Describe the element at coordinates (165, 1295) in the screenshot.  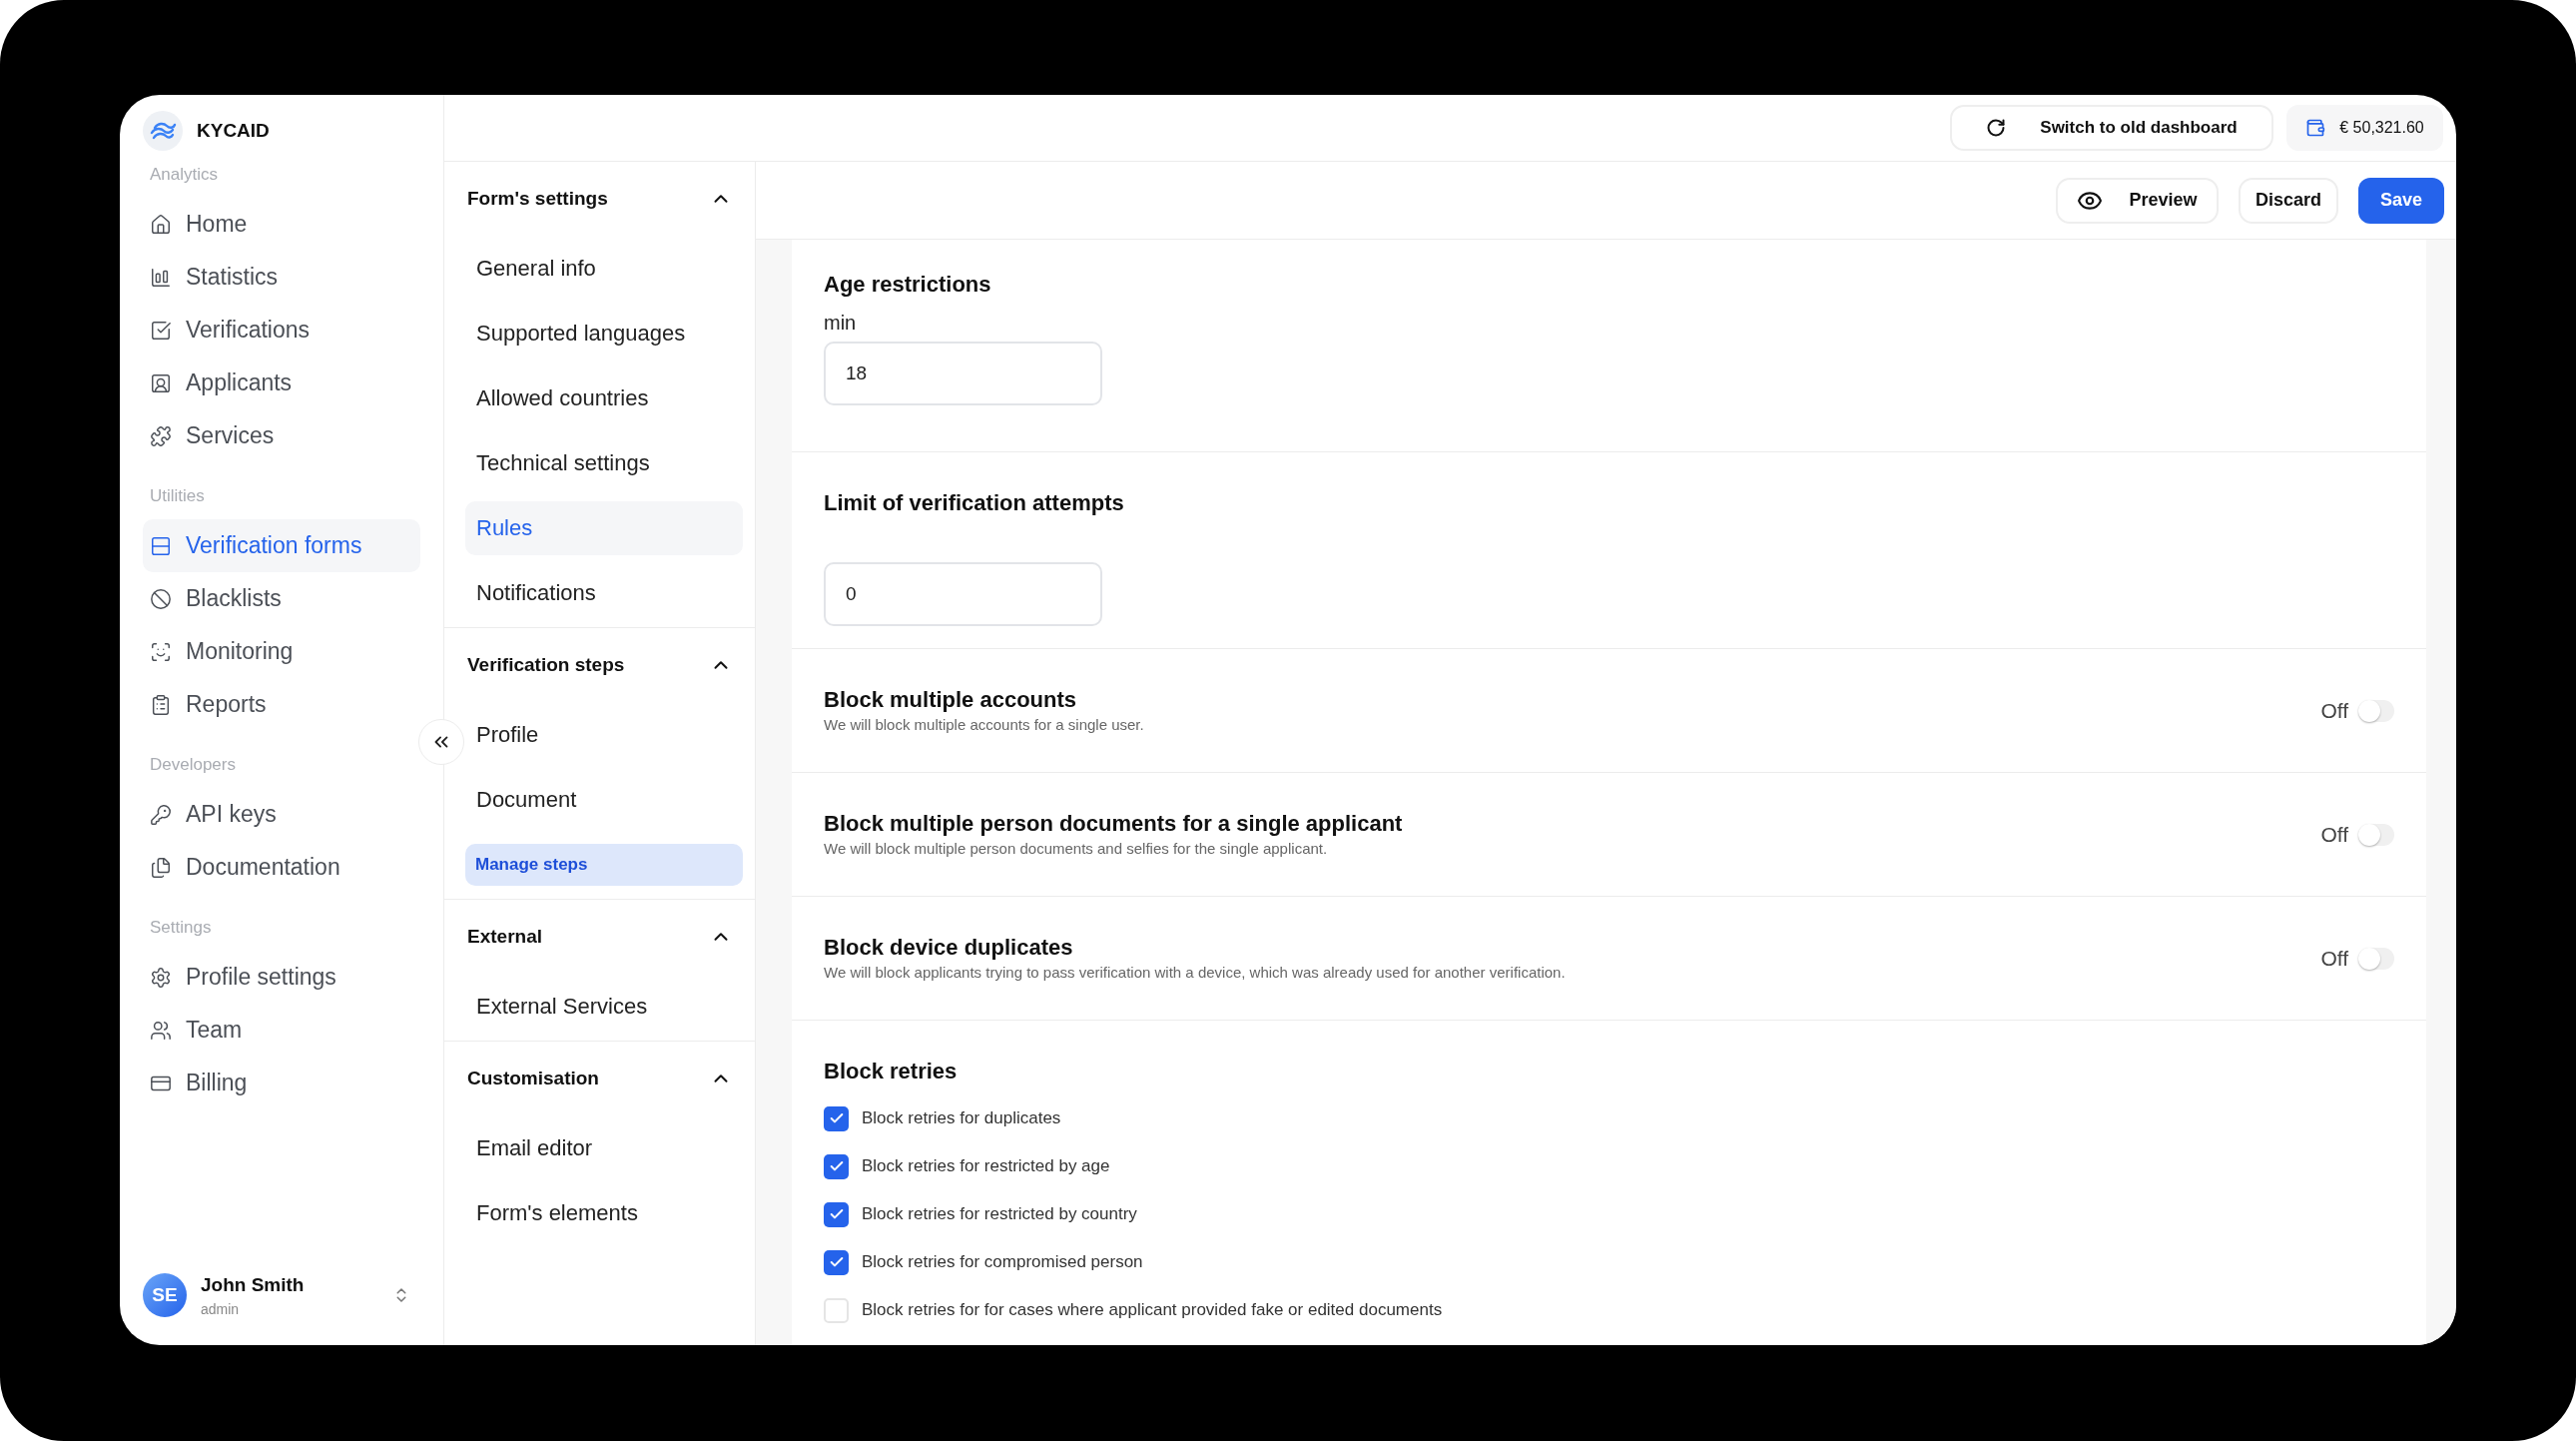
I see `avatar: SE` at that location.